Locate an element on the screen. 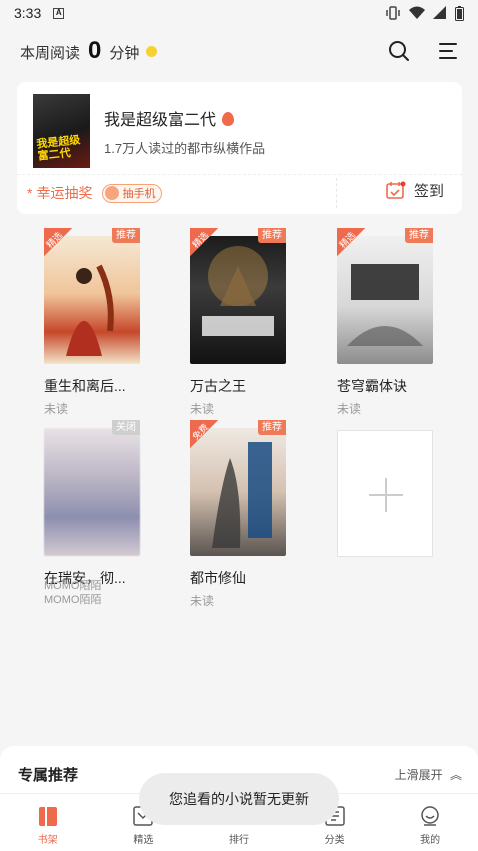  book-title: 万古之王 is located at coordinates (218, 386).